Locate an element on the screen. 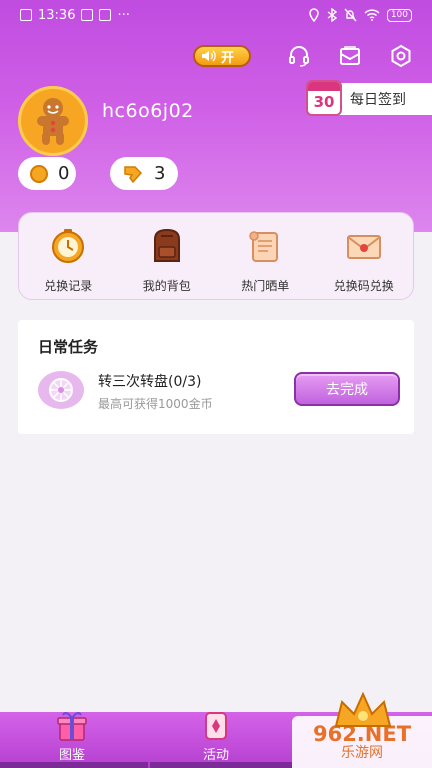 This screenshot has height=768, width=432. calendar-icon: 30 is located at coordinates (324, 98).